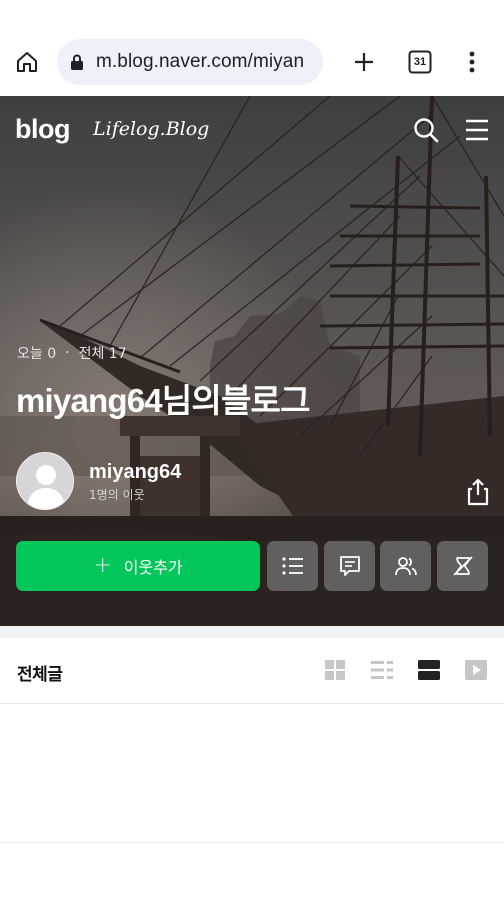 Image resolution: width=504 pixels, height=900 pixels. I want to click on home-button, so click(27, 62).